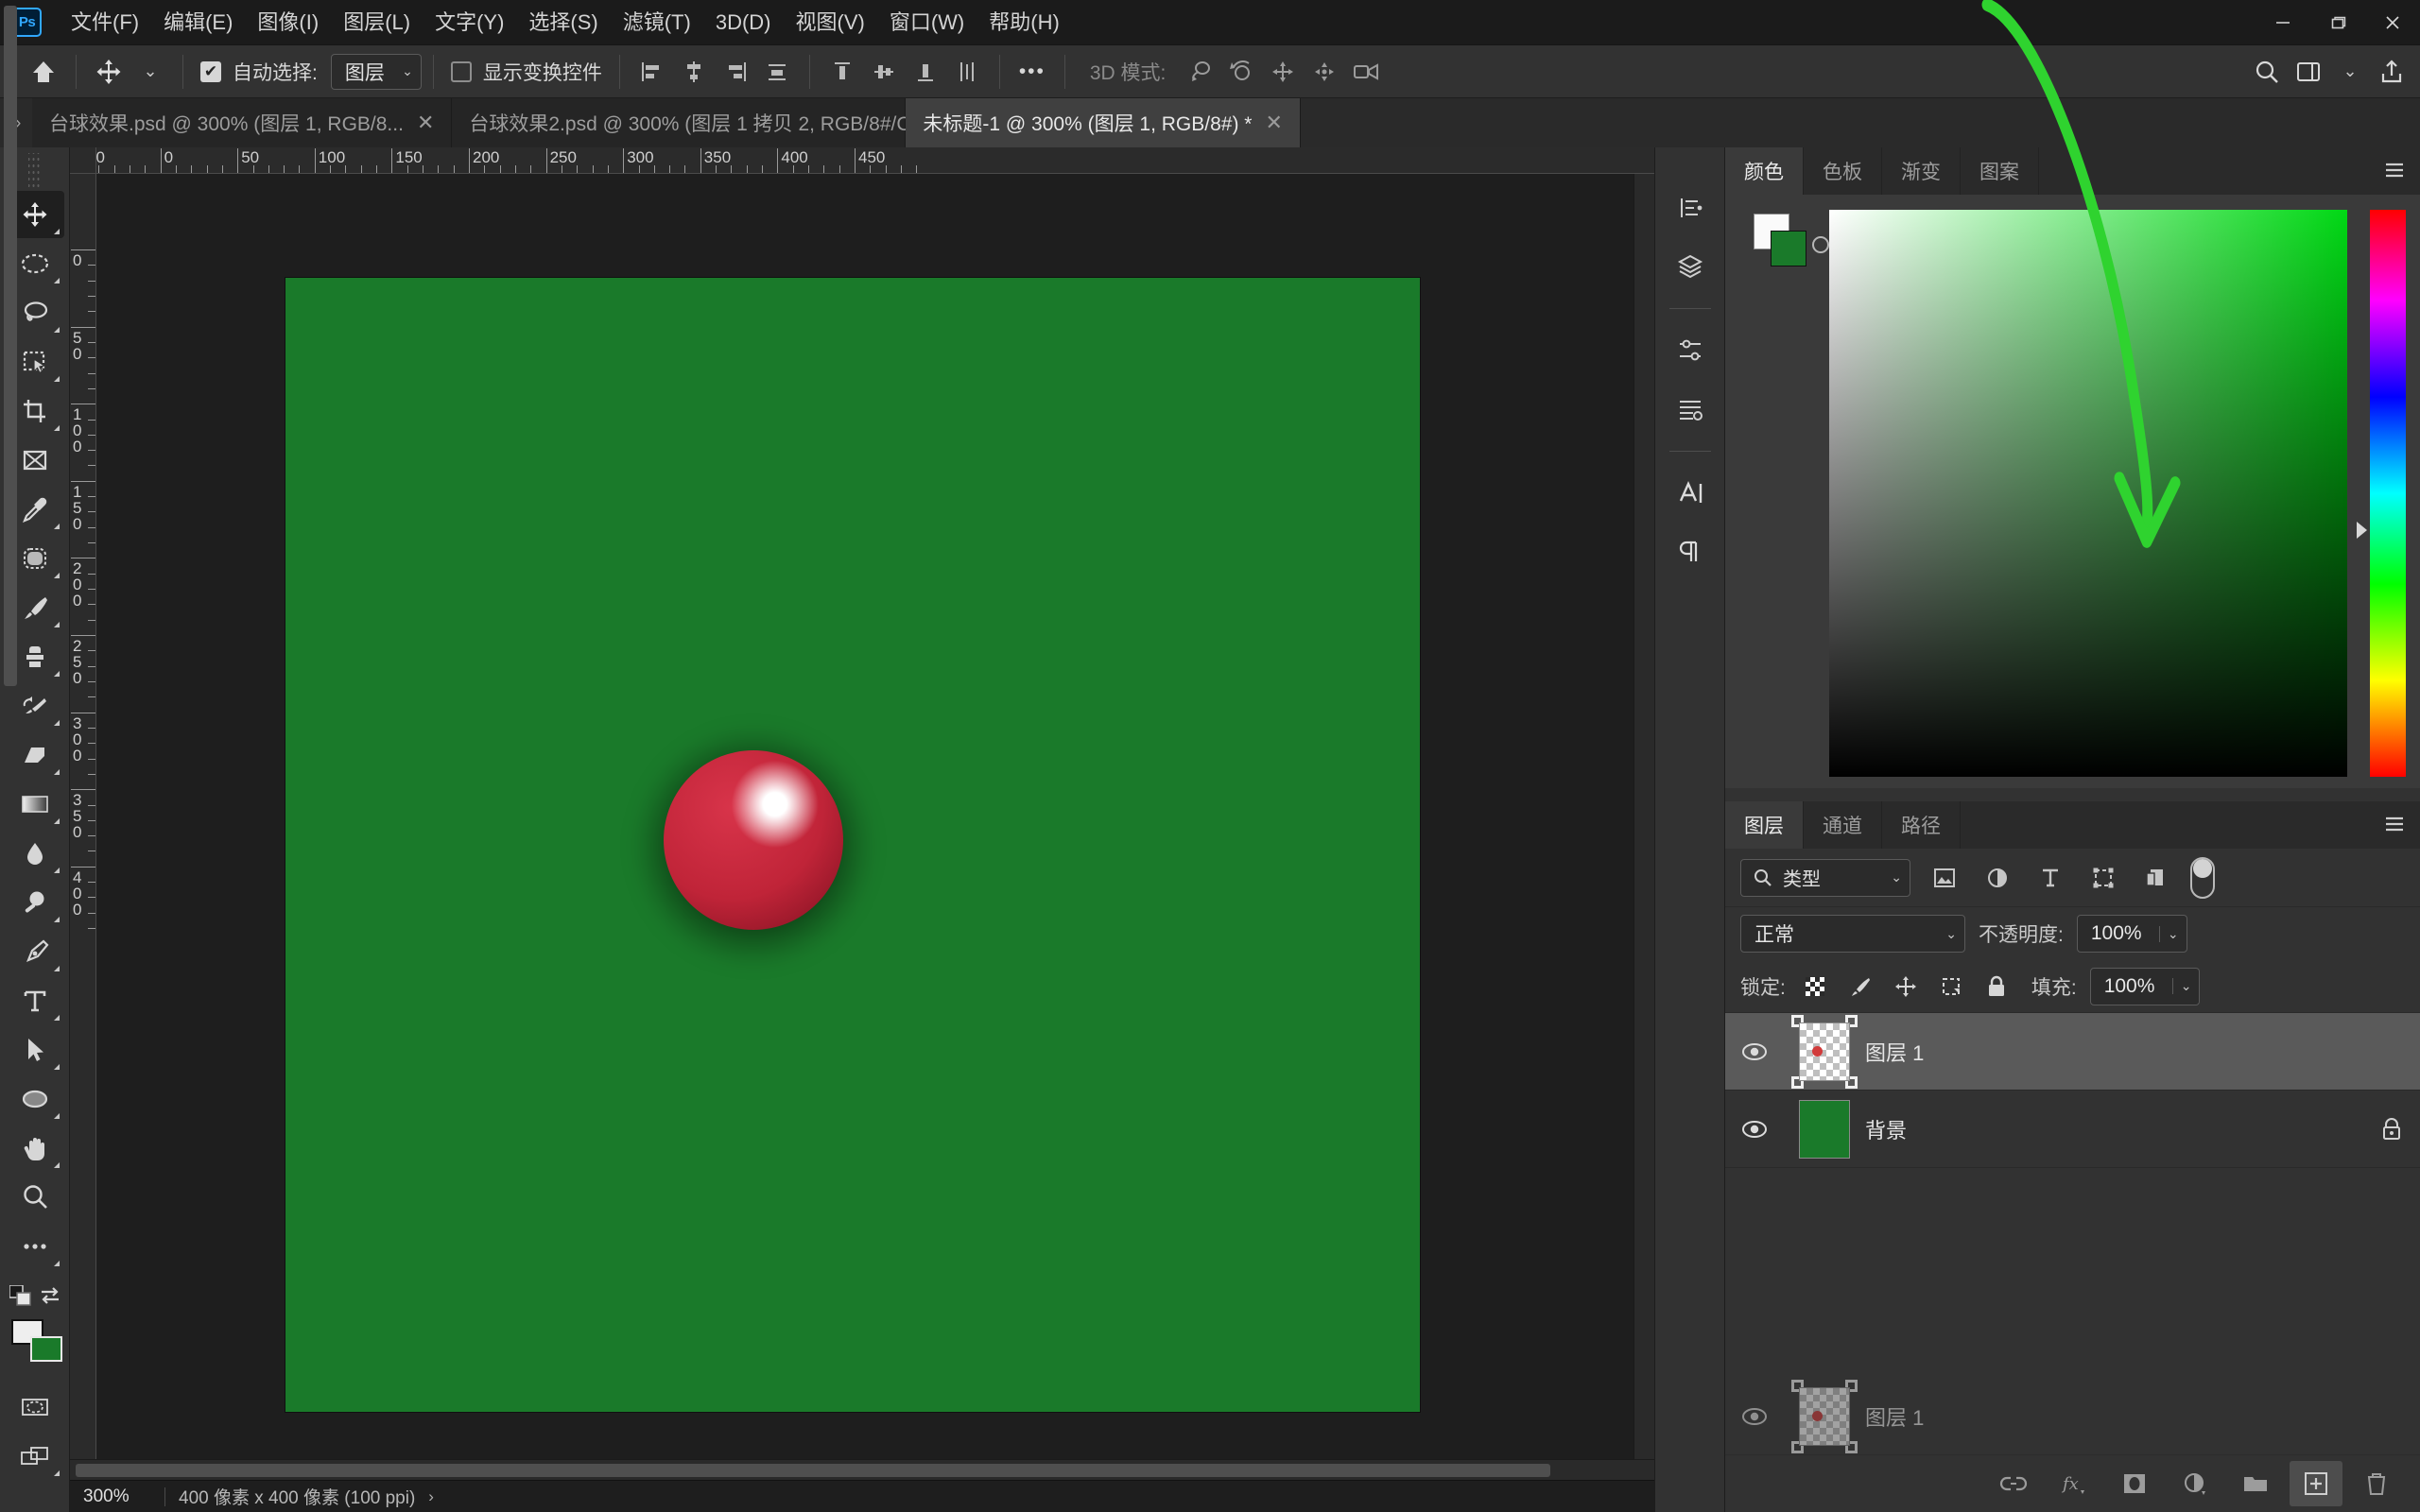  What do you see at coordinates (2283, 22) in the screenshot?
I see `minimize-button` at bounding box center [2283, 22].